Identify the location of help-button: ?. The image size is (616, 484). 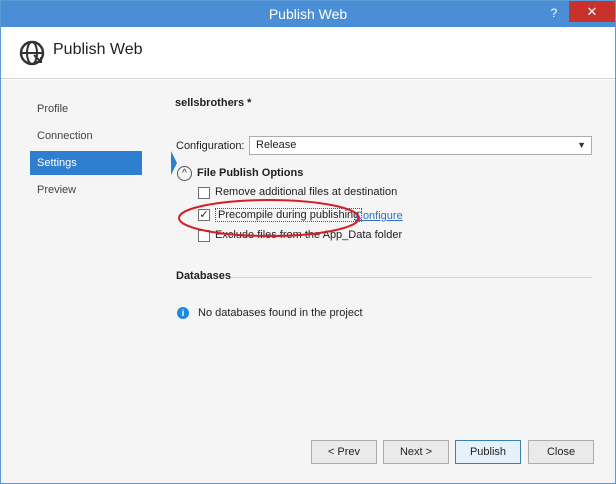
(554, 13).